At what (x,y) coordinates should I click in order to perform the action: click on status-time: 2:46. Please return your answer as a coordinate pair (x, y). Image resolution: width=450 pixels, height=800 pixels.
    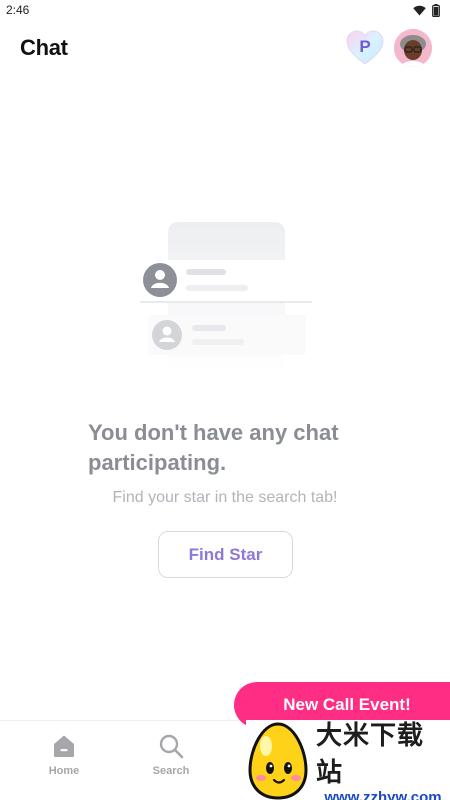
    Looking at the image, I should click on (18, 10).